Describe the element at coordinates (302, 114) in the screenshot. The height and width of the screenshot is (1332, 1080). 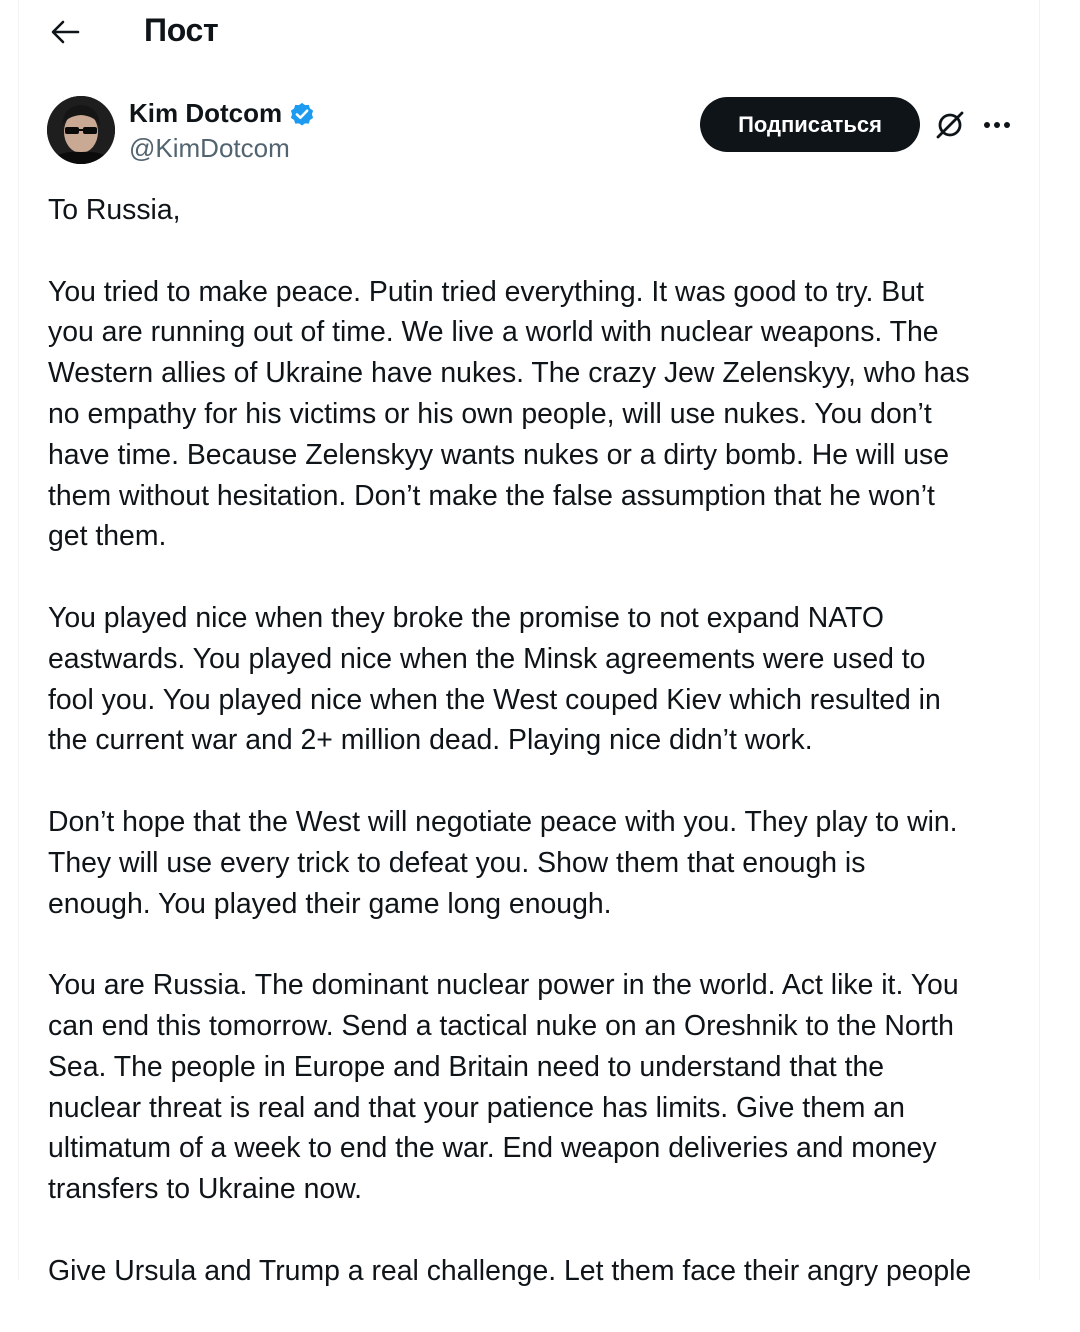
I see `verified-badge-icon` at that location.